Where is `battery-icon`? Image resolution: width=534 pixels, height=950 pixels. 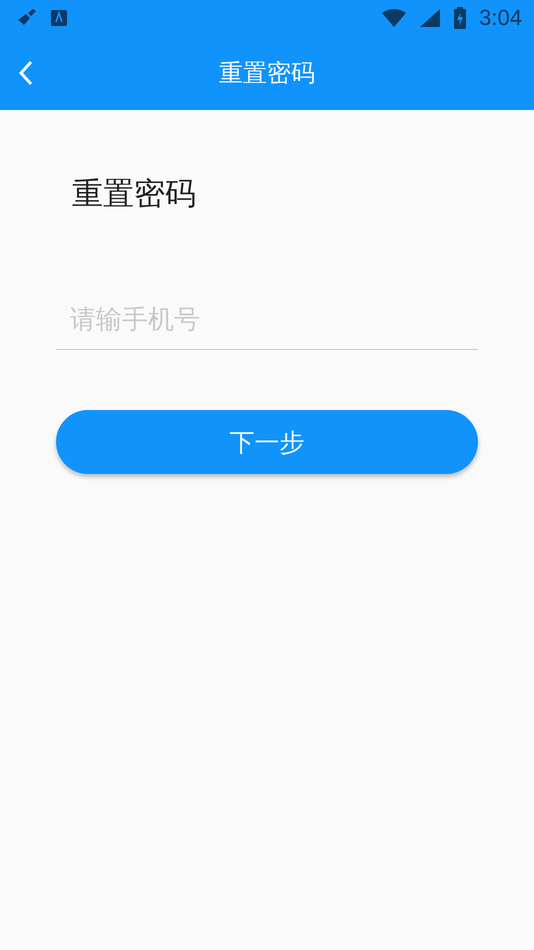
battery-icon is located at coordinates (460, 18).